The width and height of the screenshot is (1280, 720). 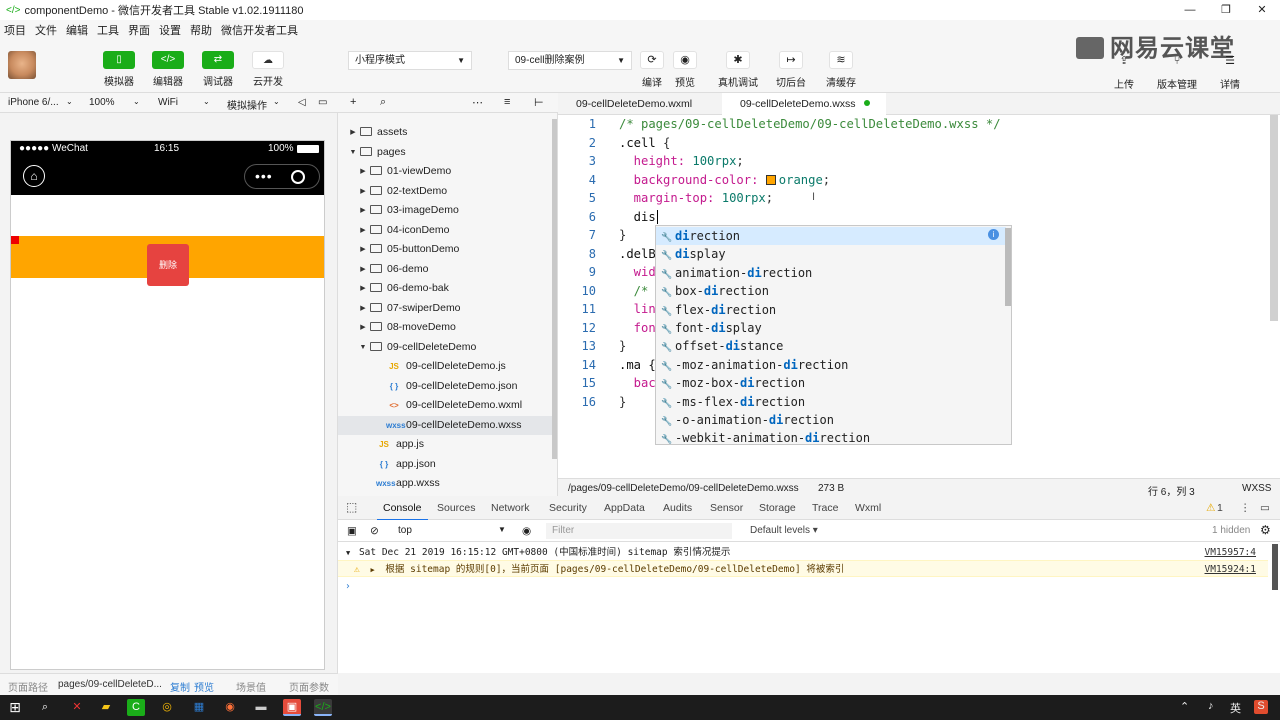 I want to click on filter-input: Filter, so click(x=639, y=531).